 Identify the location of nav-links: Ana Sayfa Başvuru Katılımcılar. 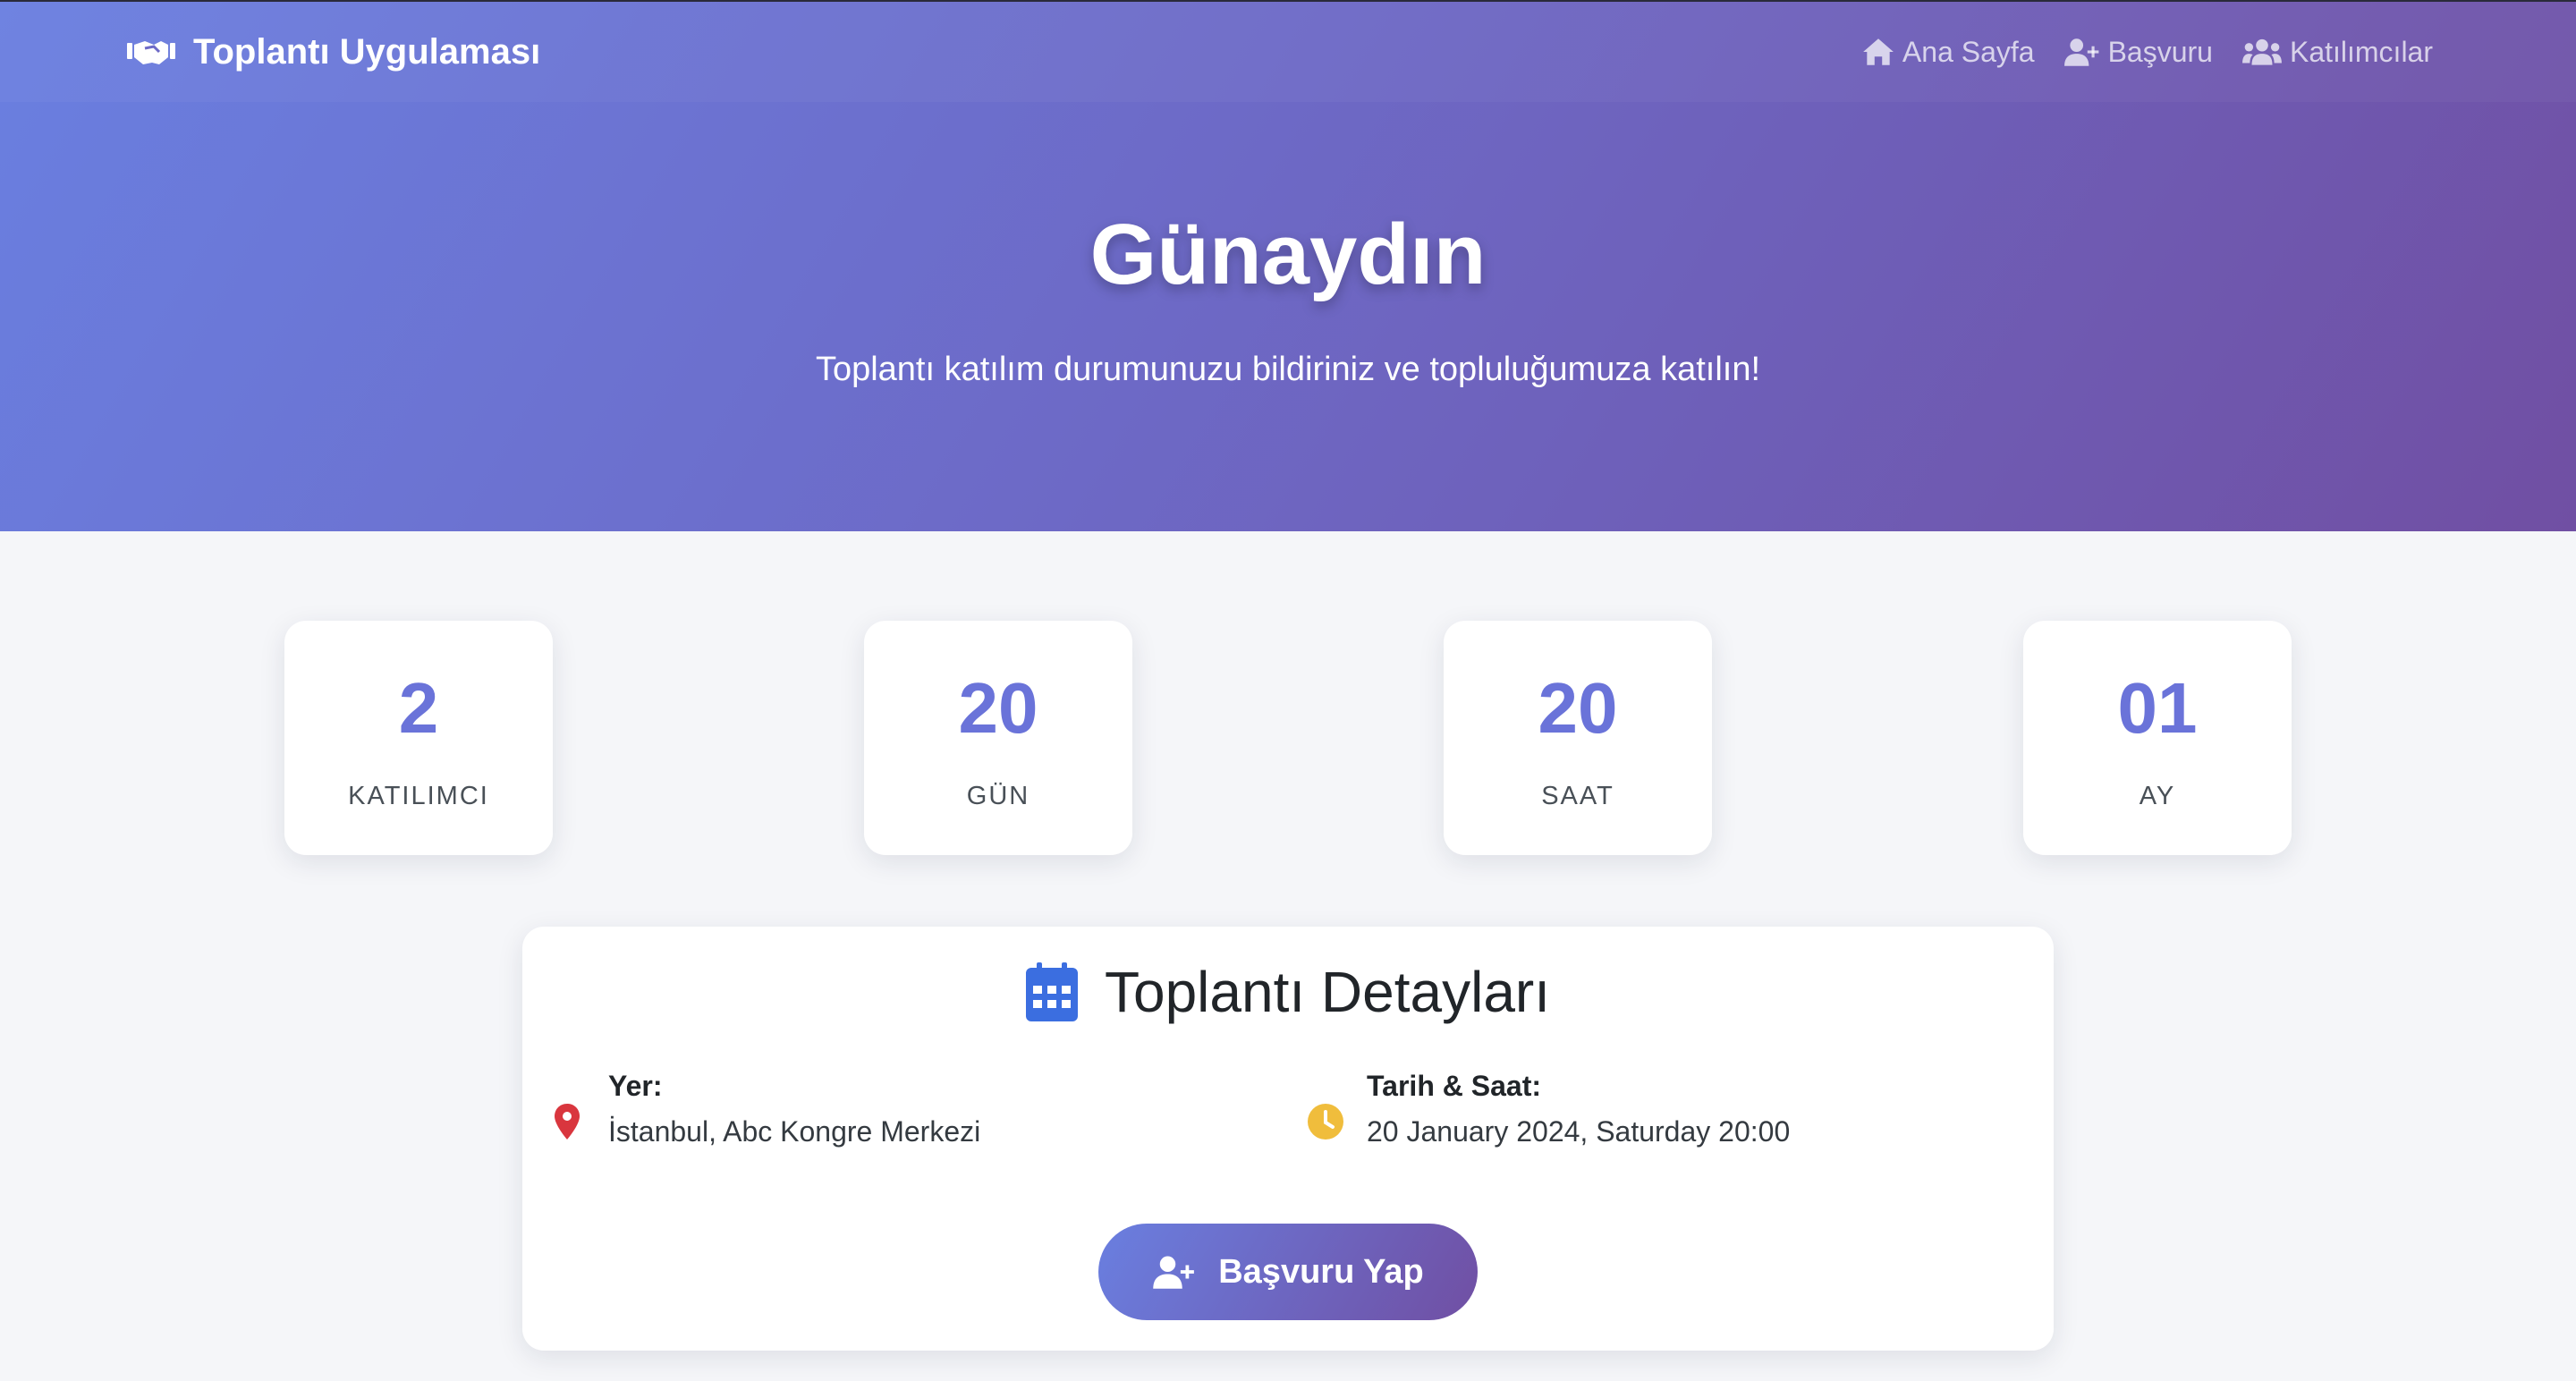
(2133, 52).